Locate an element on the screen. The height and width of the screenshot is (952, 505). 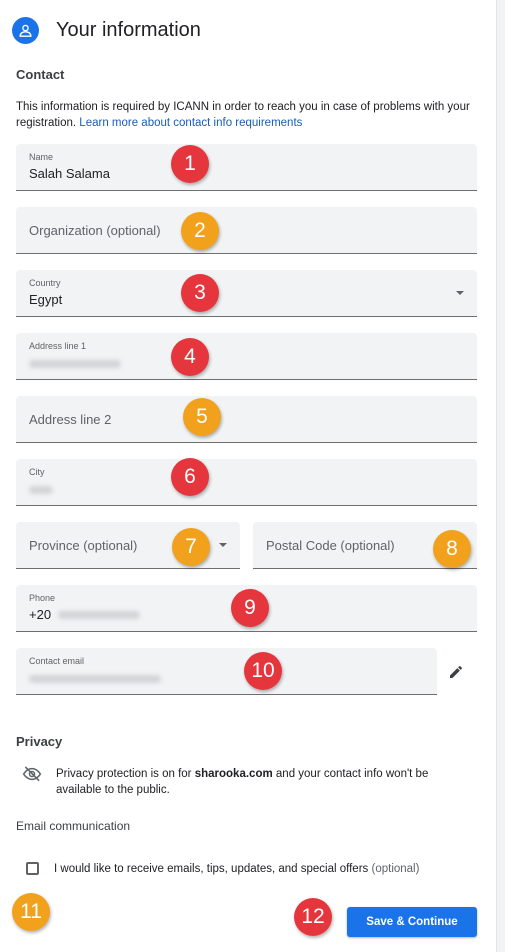
privacy-text-before: Privacy protection is on for is located at coordinates (124, 774).